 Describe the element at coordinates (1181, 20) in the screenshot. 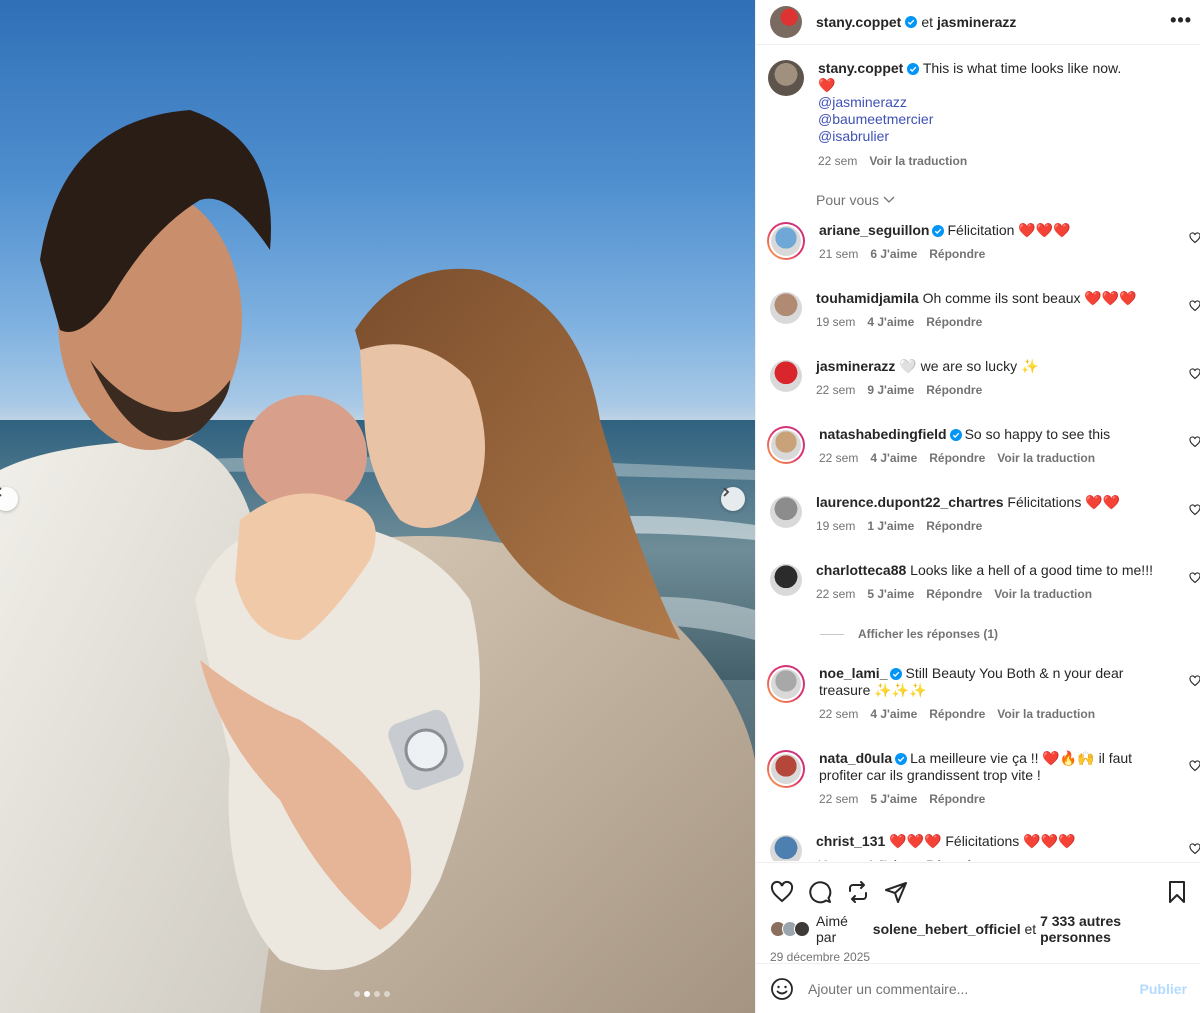

I see `more-horizontal-icon: •••` at that location.